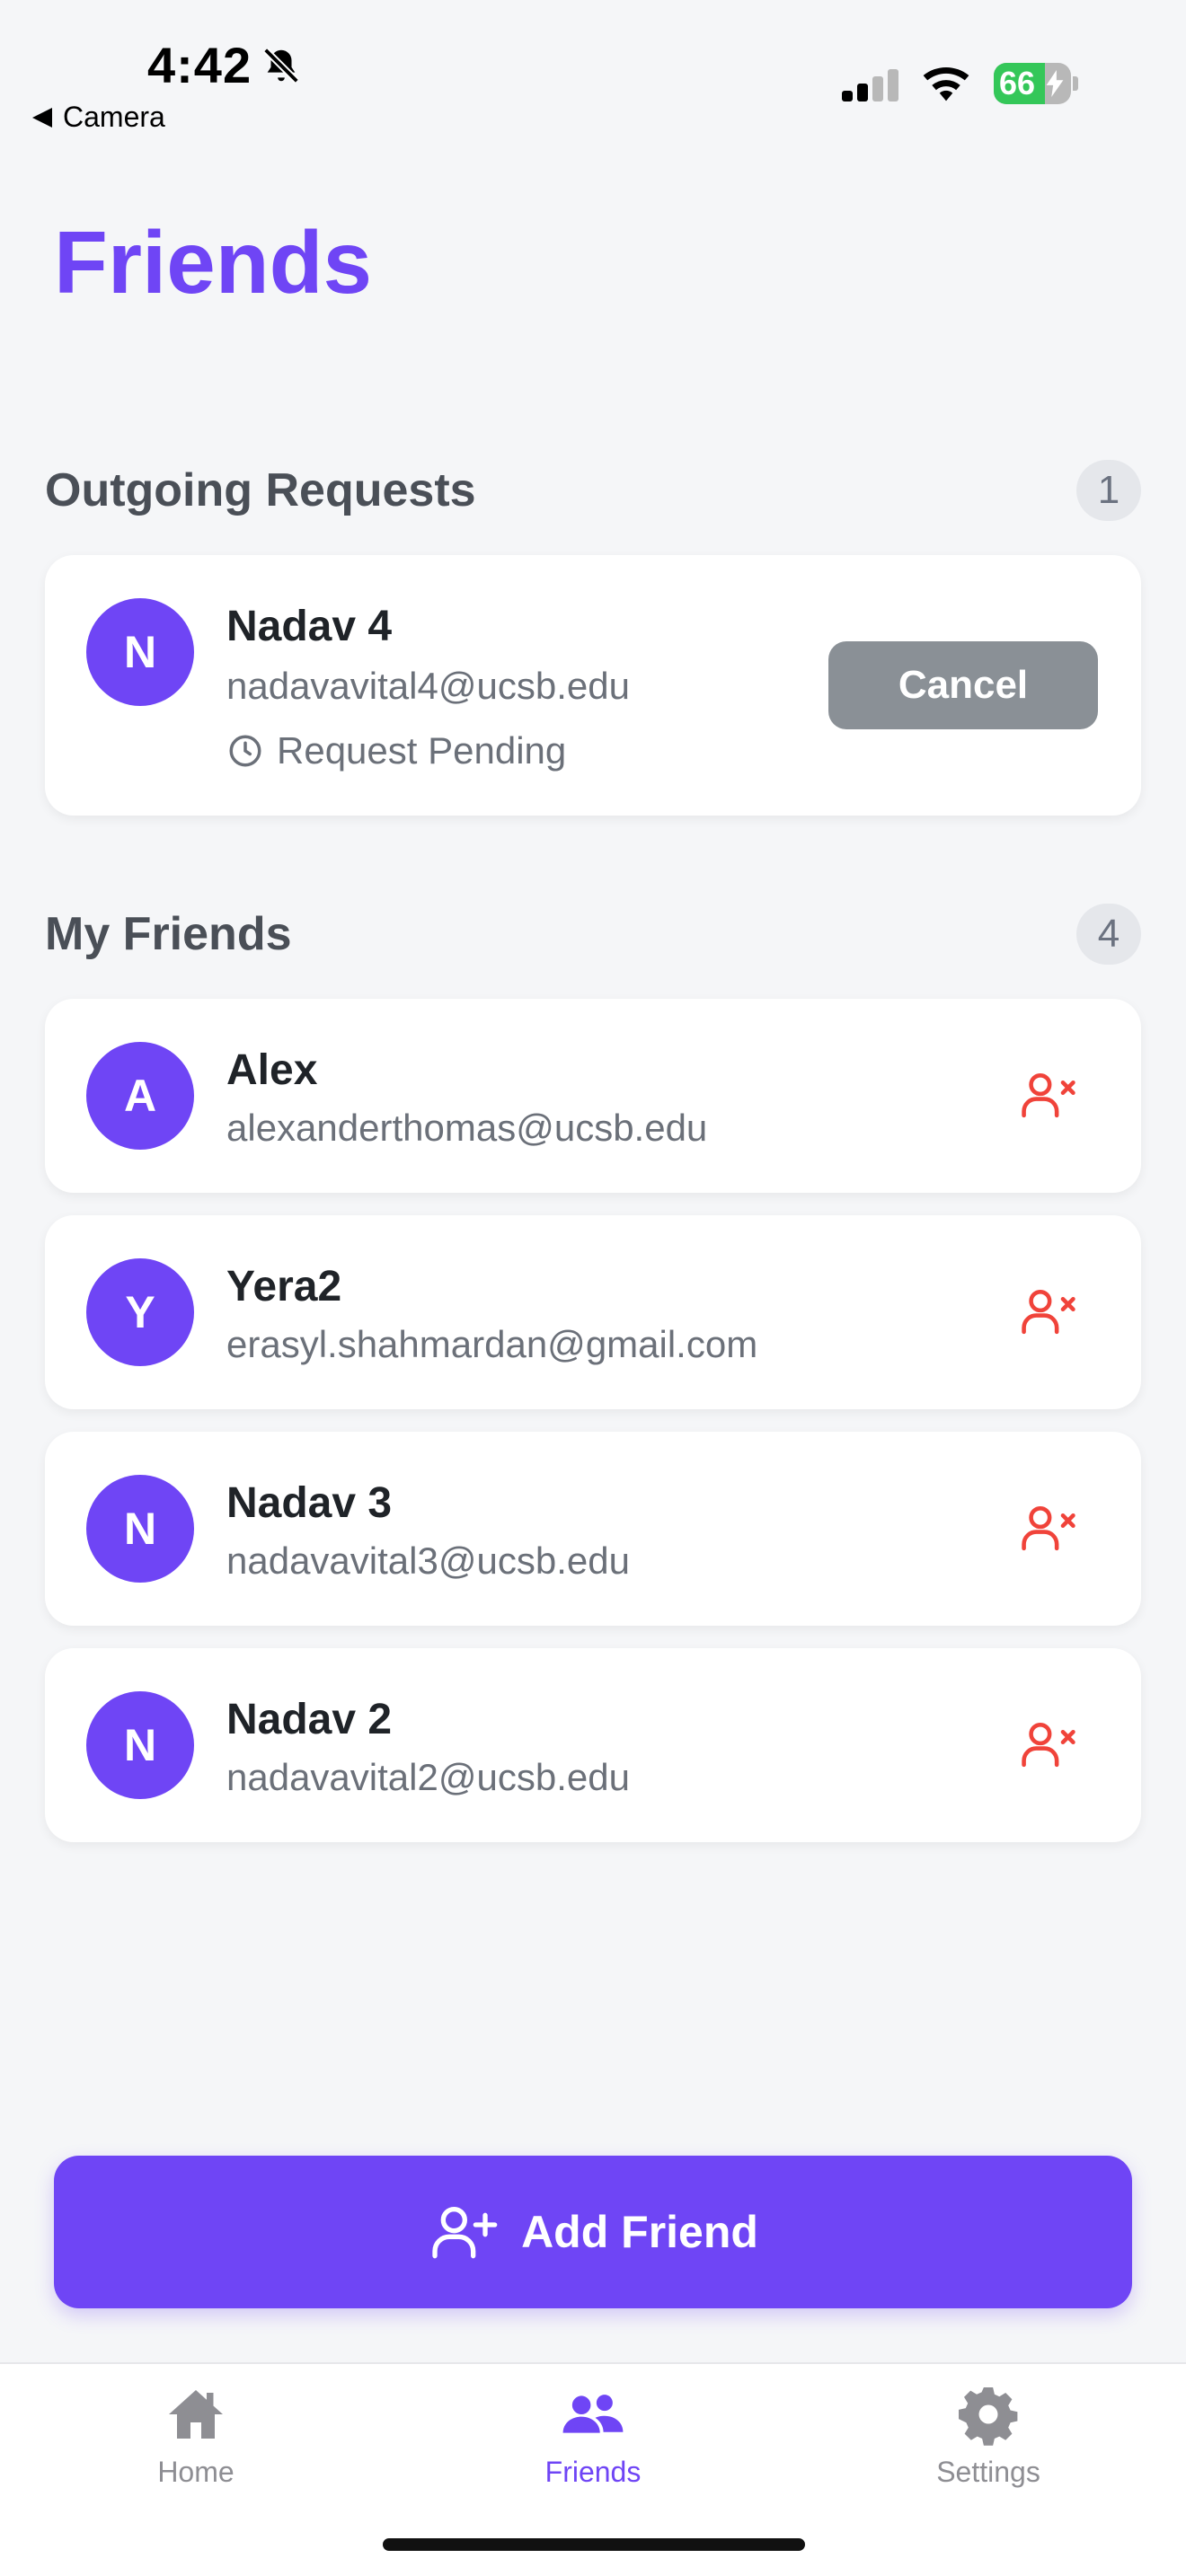  I want to click on tab-settings-label: Settings, so click(988, 2472).